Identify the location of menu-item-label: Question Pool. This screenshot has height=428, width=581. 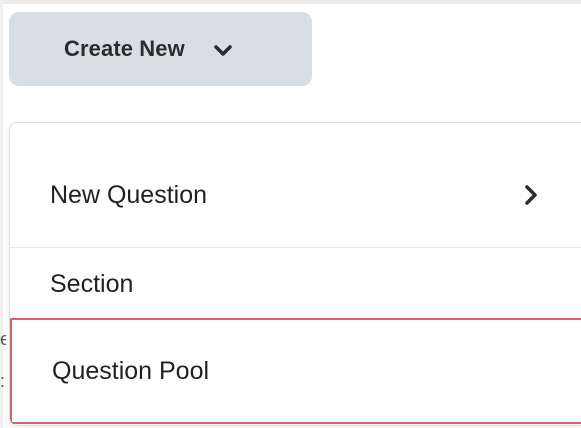
(131, 370).